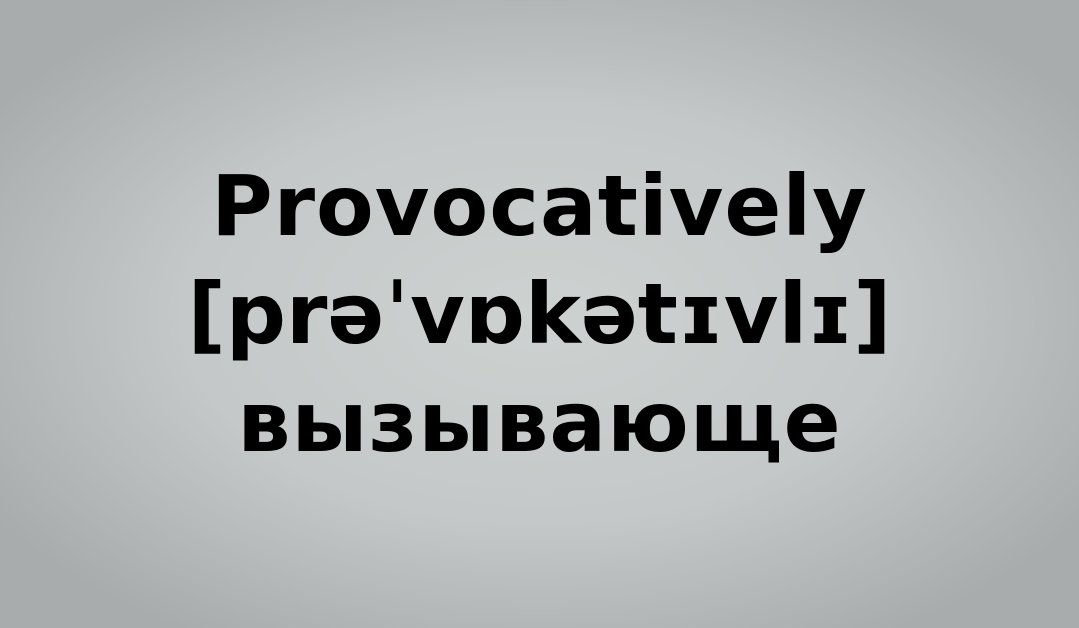 The height and width of the screenshot is (628, 1079). I want to click on english-word: Provocatively, so click(539, 206).